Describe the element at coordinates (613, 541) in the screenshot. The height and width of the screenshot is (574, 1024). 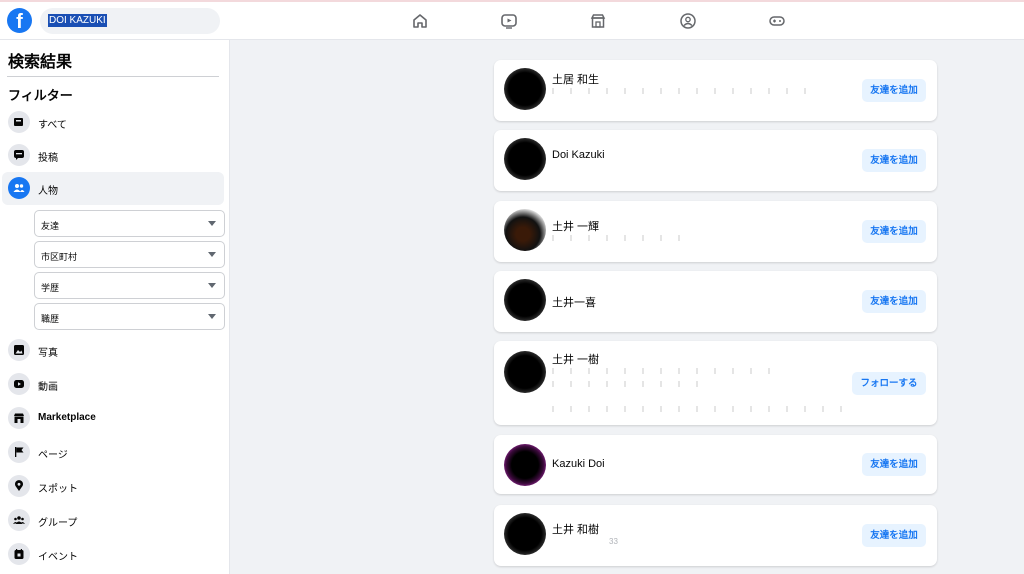
I see `blurred-details: 33` at that location.